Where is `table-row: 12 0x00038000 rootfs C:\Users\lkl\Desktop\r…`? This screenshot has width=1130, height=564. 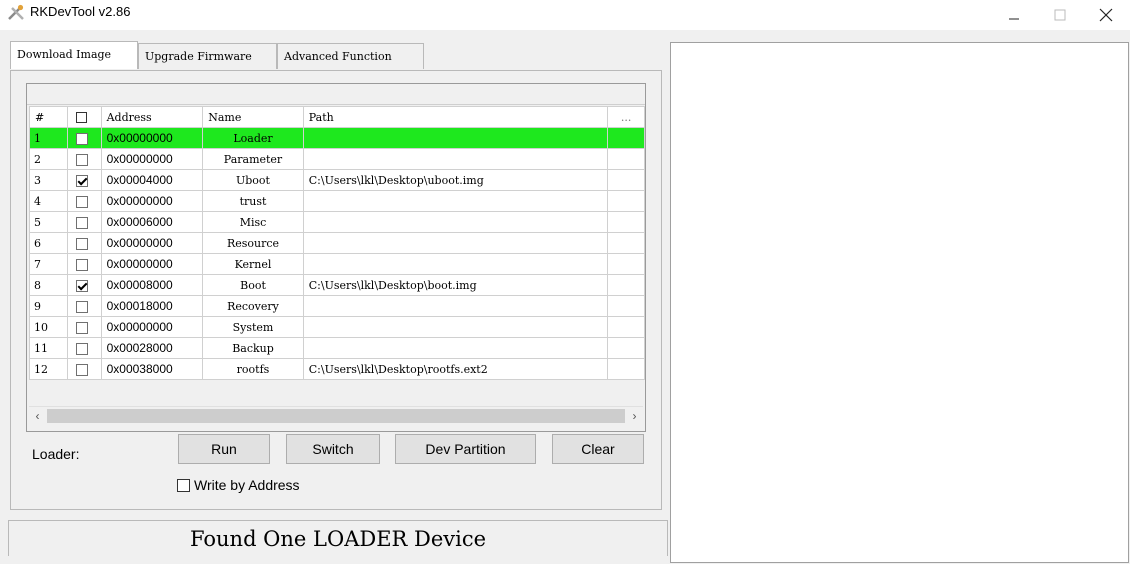 table-row: 12 0x00038000 rootfs C:\Users\lkl\Desktop\r… is located at coordinates (337, 369).